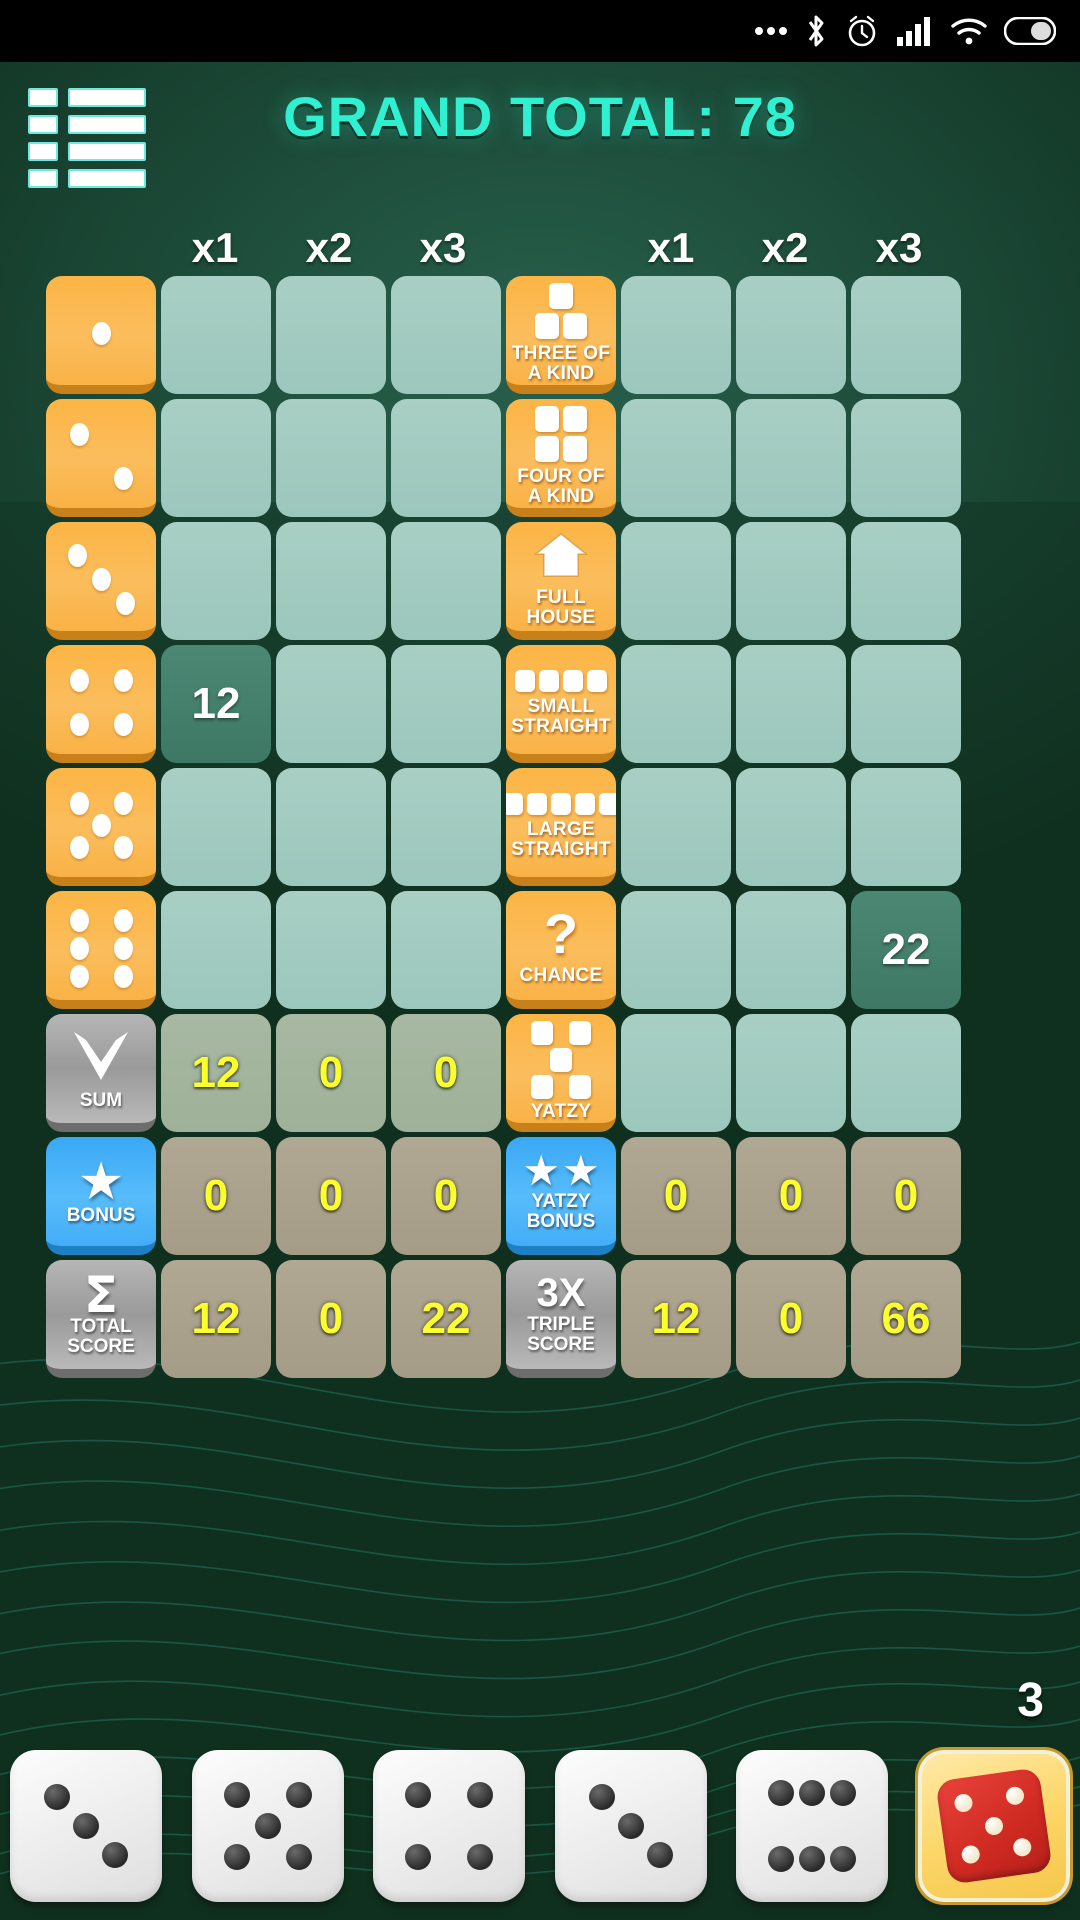 Image resolution: width=1080 pixels, height=1920 pixels. What do you see at coordinates (216, 335) in the screenshot?
I see `score-cell-ones-x1` at bounding box center [216, 335].